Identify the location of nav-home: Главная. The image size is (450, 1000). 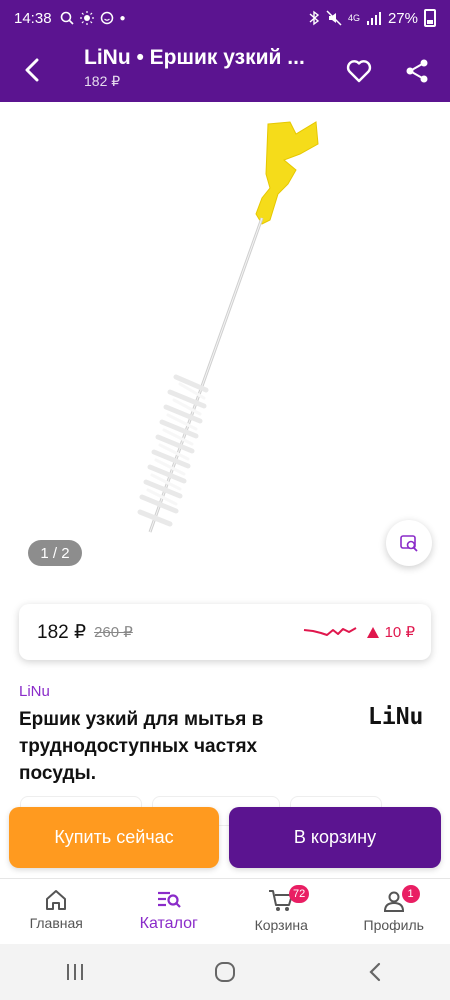
(56, 911).